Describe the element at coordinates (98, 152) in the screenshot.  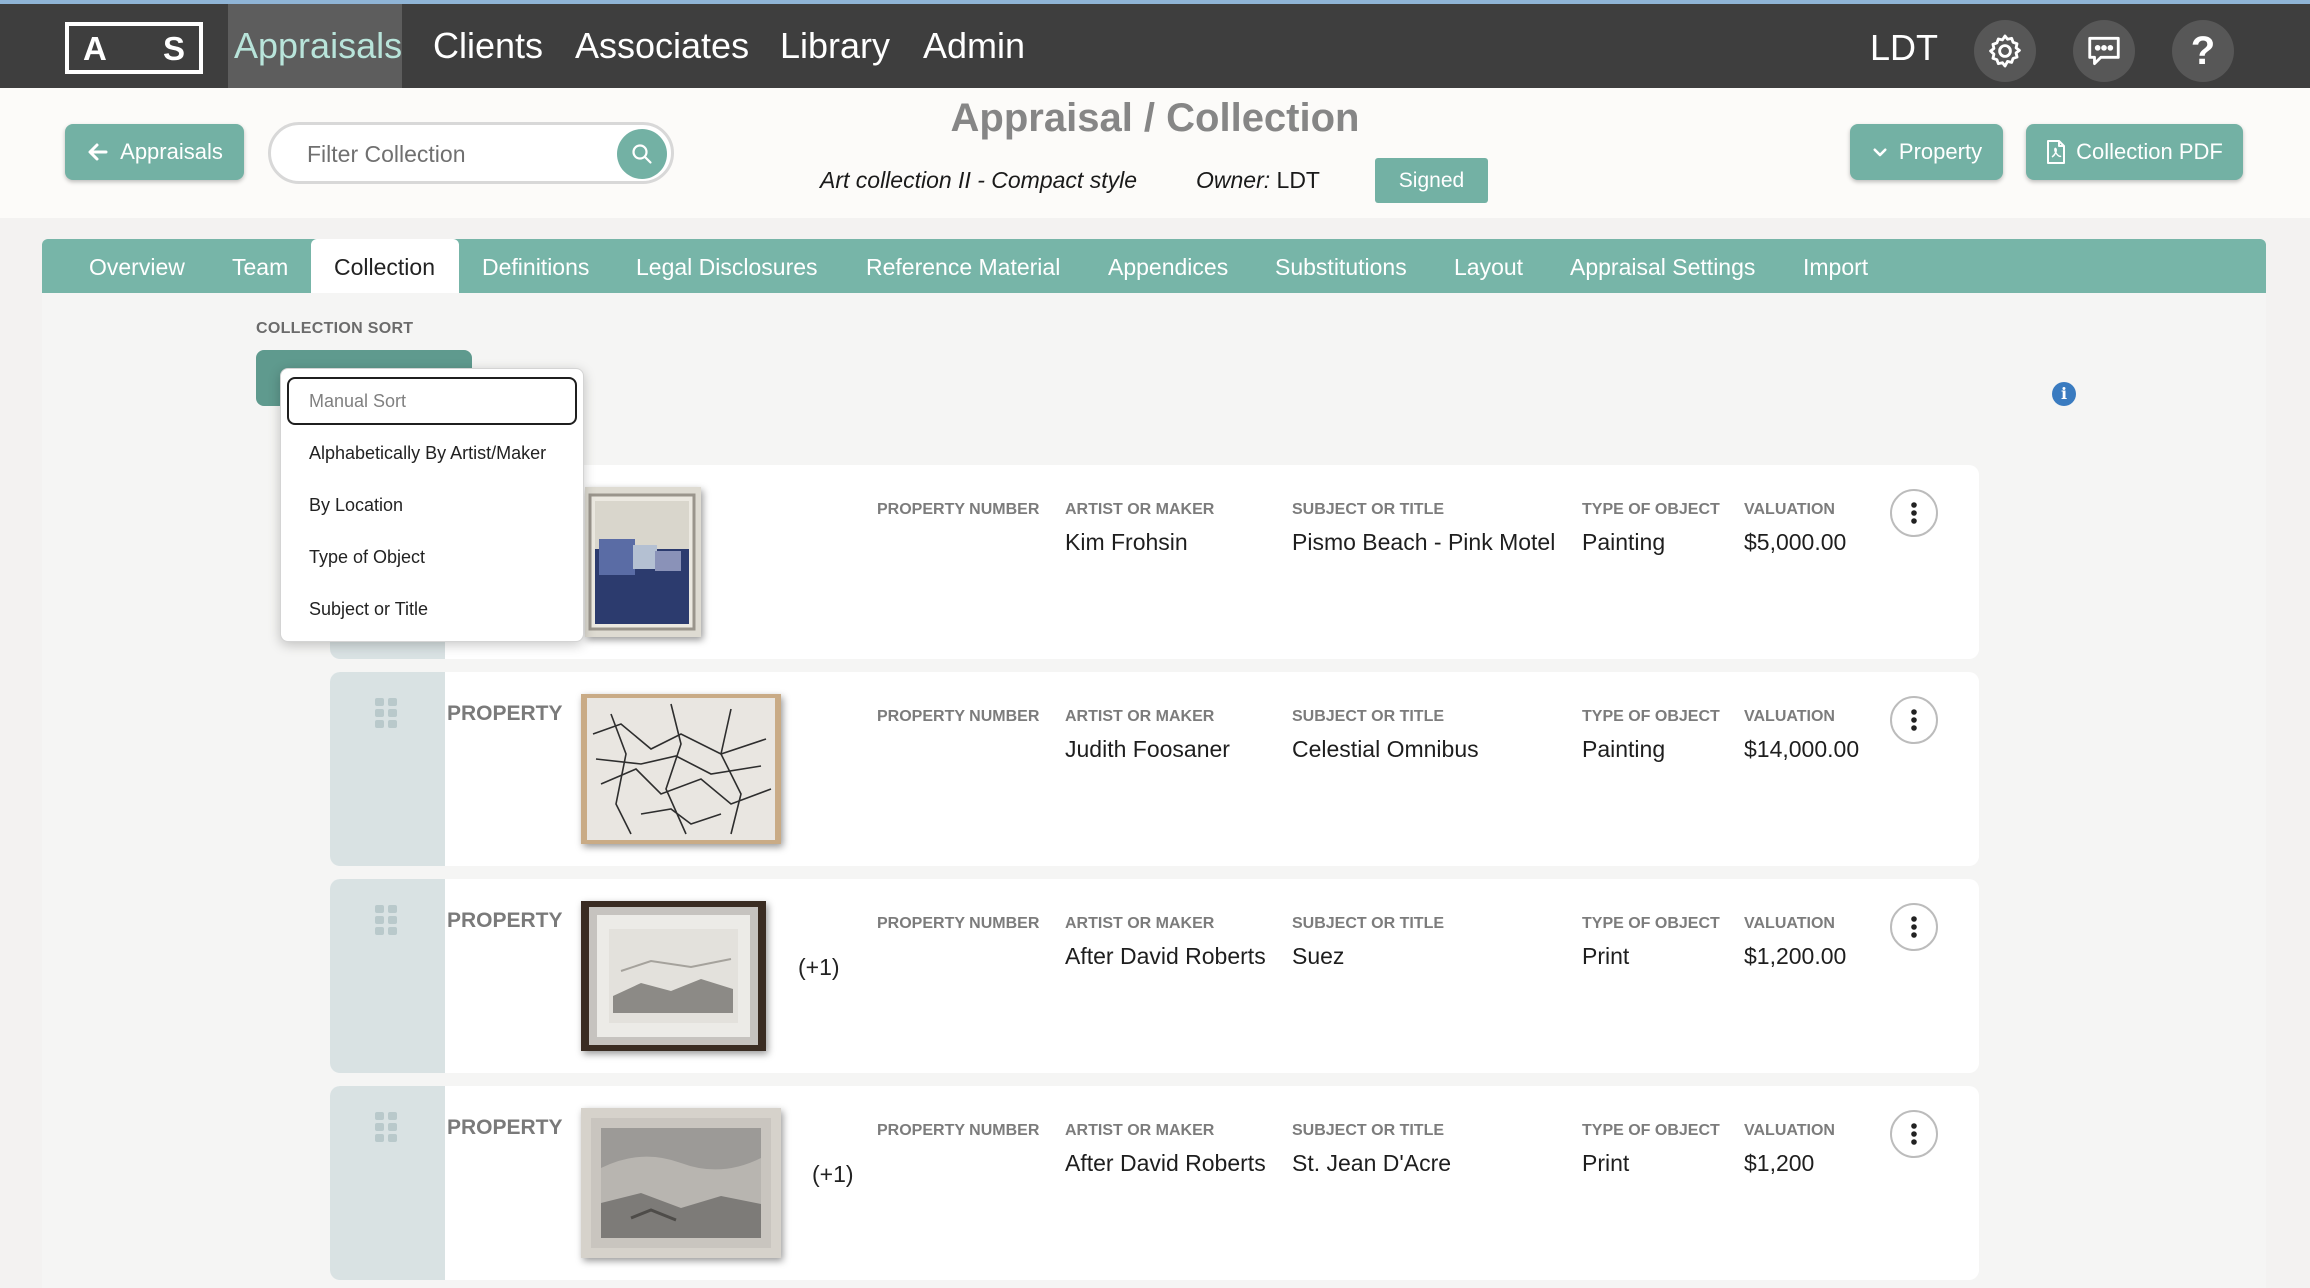
I see `arrow-left-icon` at that location.